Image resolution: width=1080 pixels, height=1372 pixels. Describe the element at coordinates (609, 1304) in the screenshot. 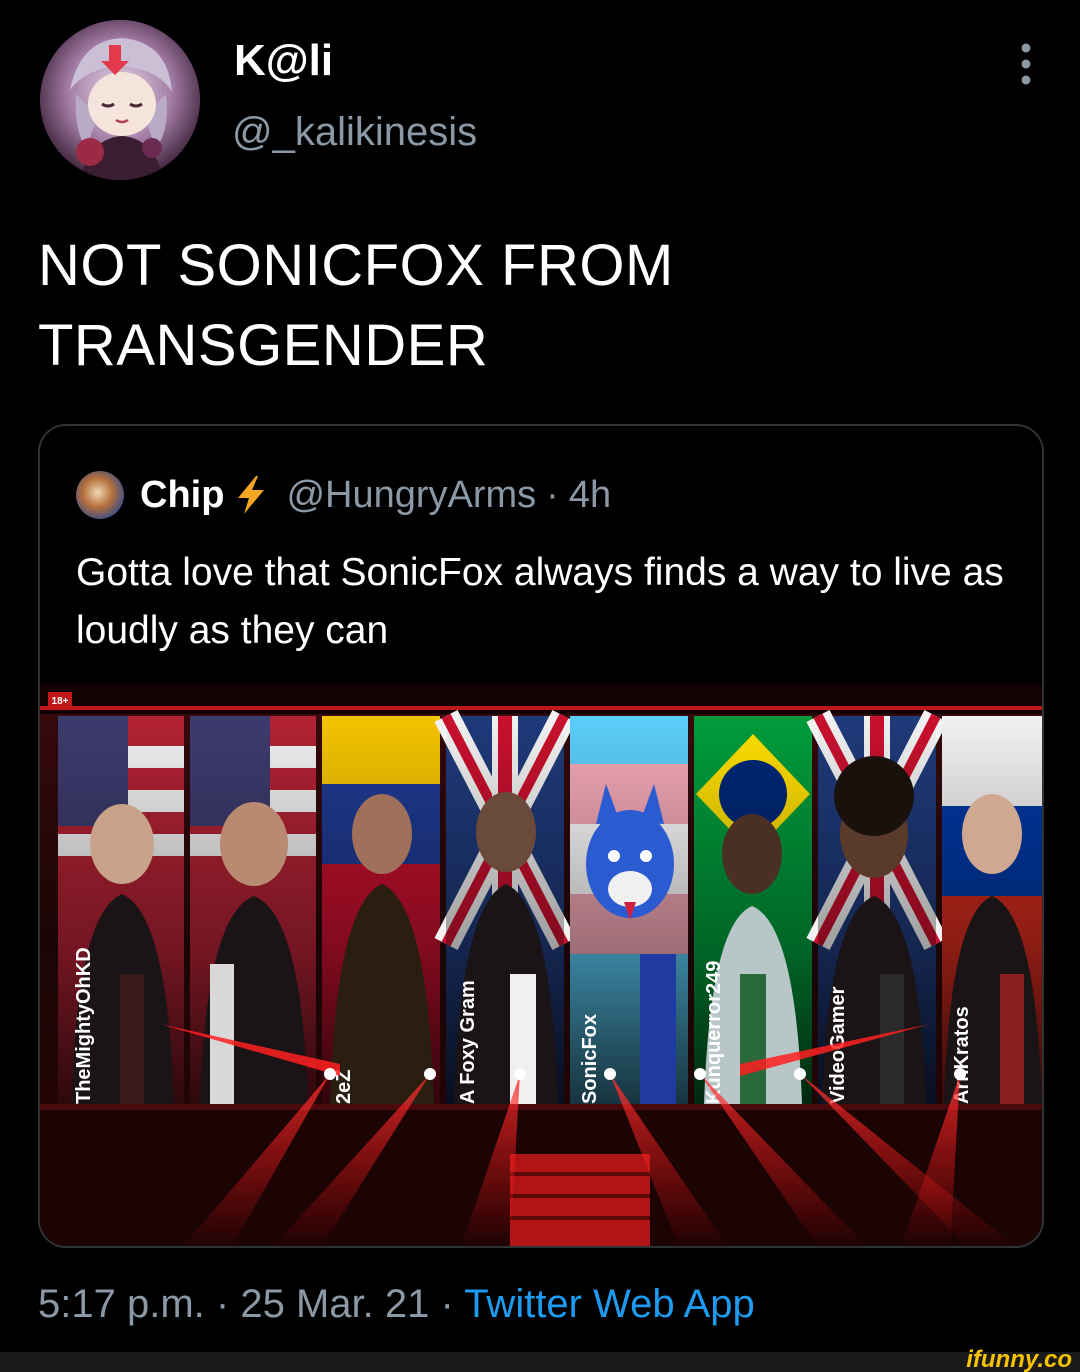

I see `tweet-source-link: Twitter Web App` at that location.